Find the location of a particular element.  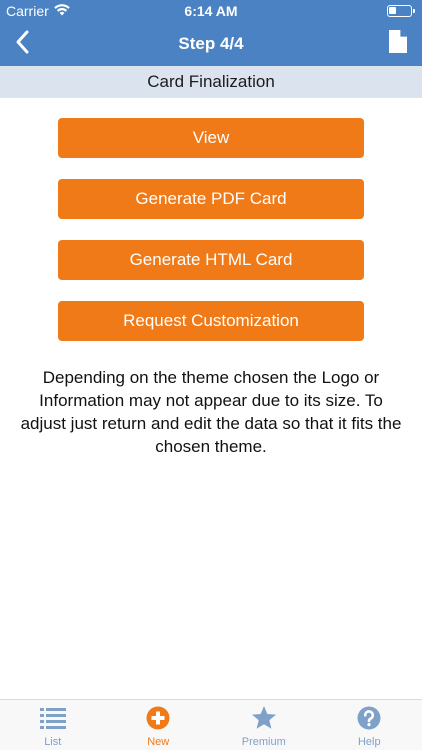

generate-html-button: Generate HTML Card is located at coordinates (211, 260).